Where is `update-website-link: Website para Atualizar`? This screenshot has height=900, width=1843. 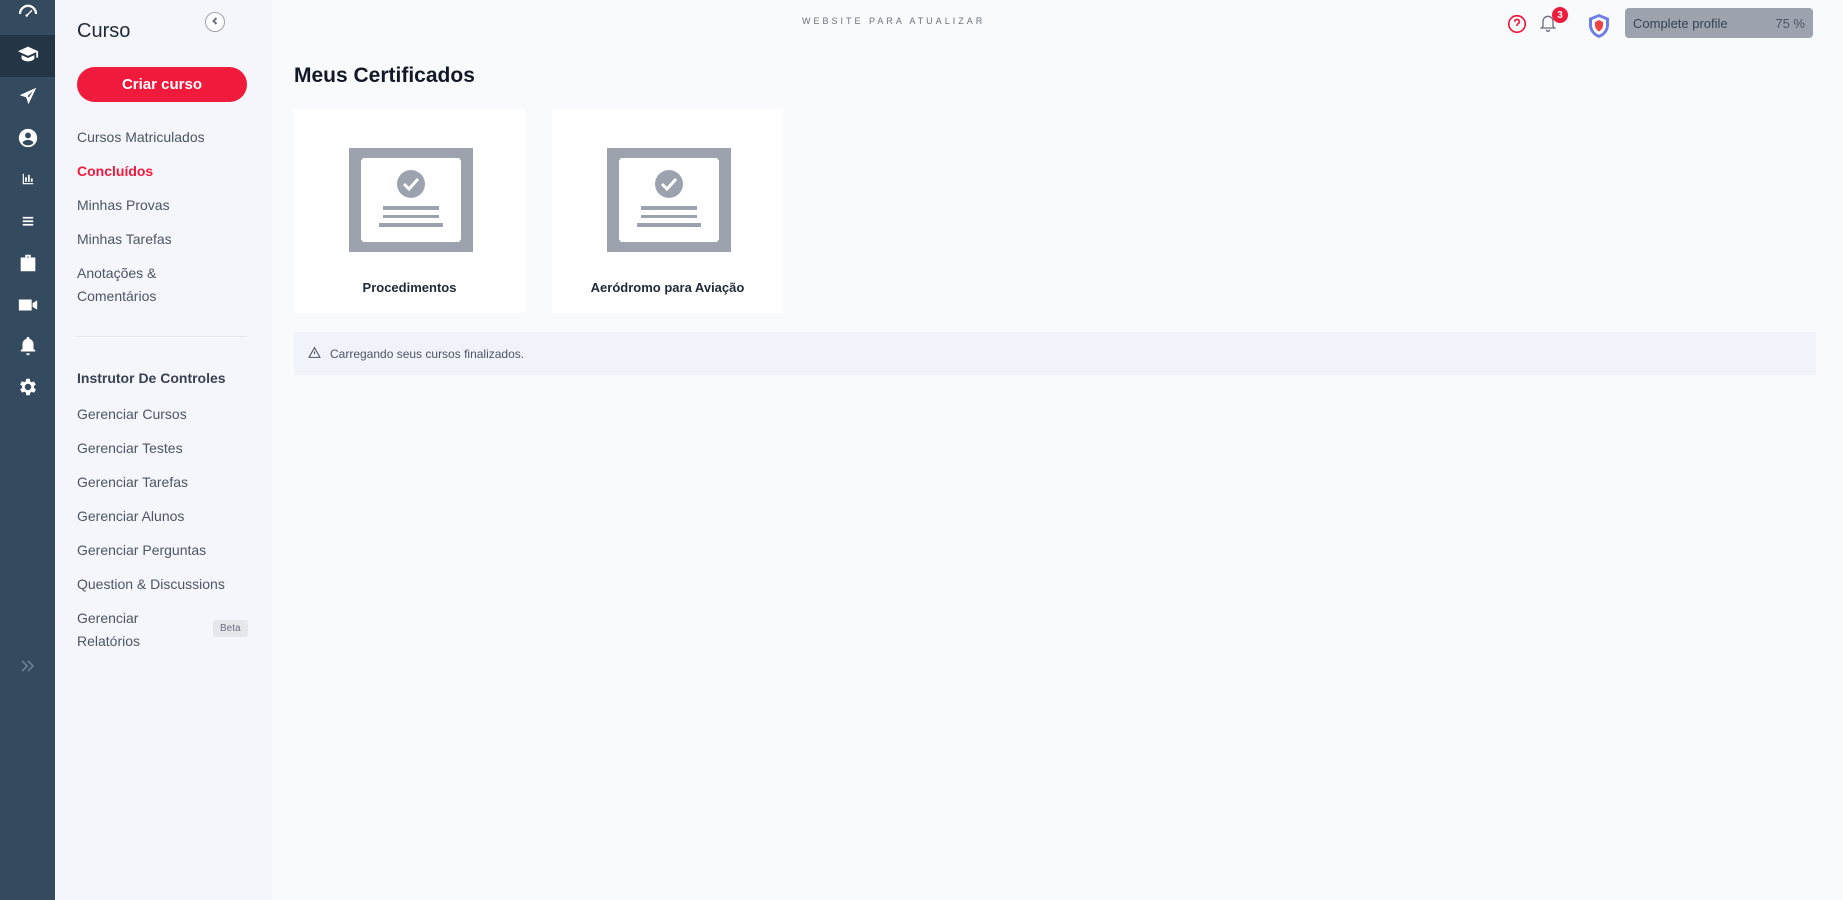
update-website-link: Website para Atualizar is located at coordinates (893, 21).